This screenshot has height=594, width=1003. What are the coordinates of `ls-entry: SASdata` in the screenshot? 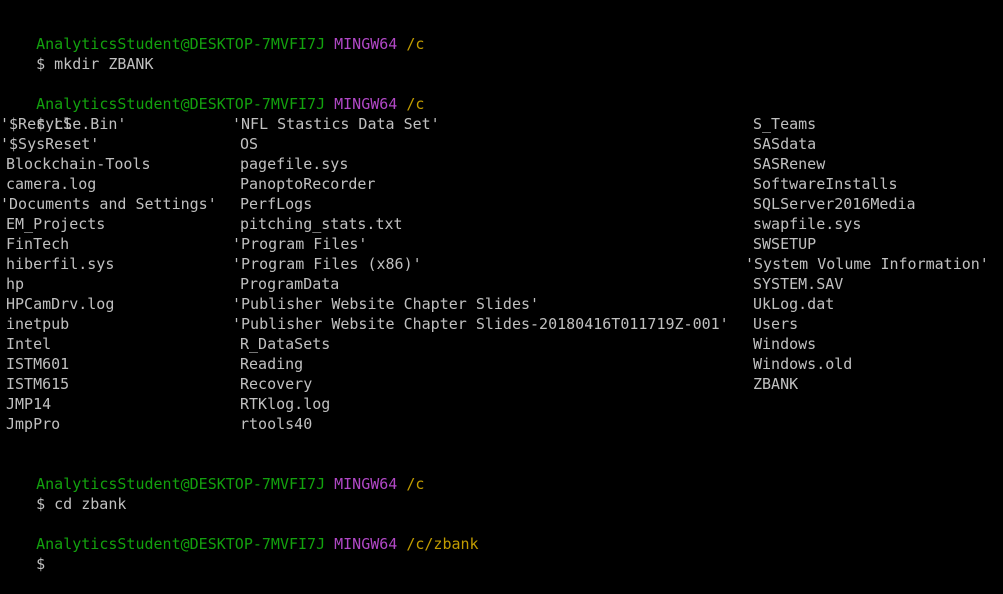 It's located at (785, 144).